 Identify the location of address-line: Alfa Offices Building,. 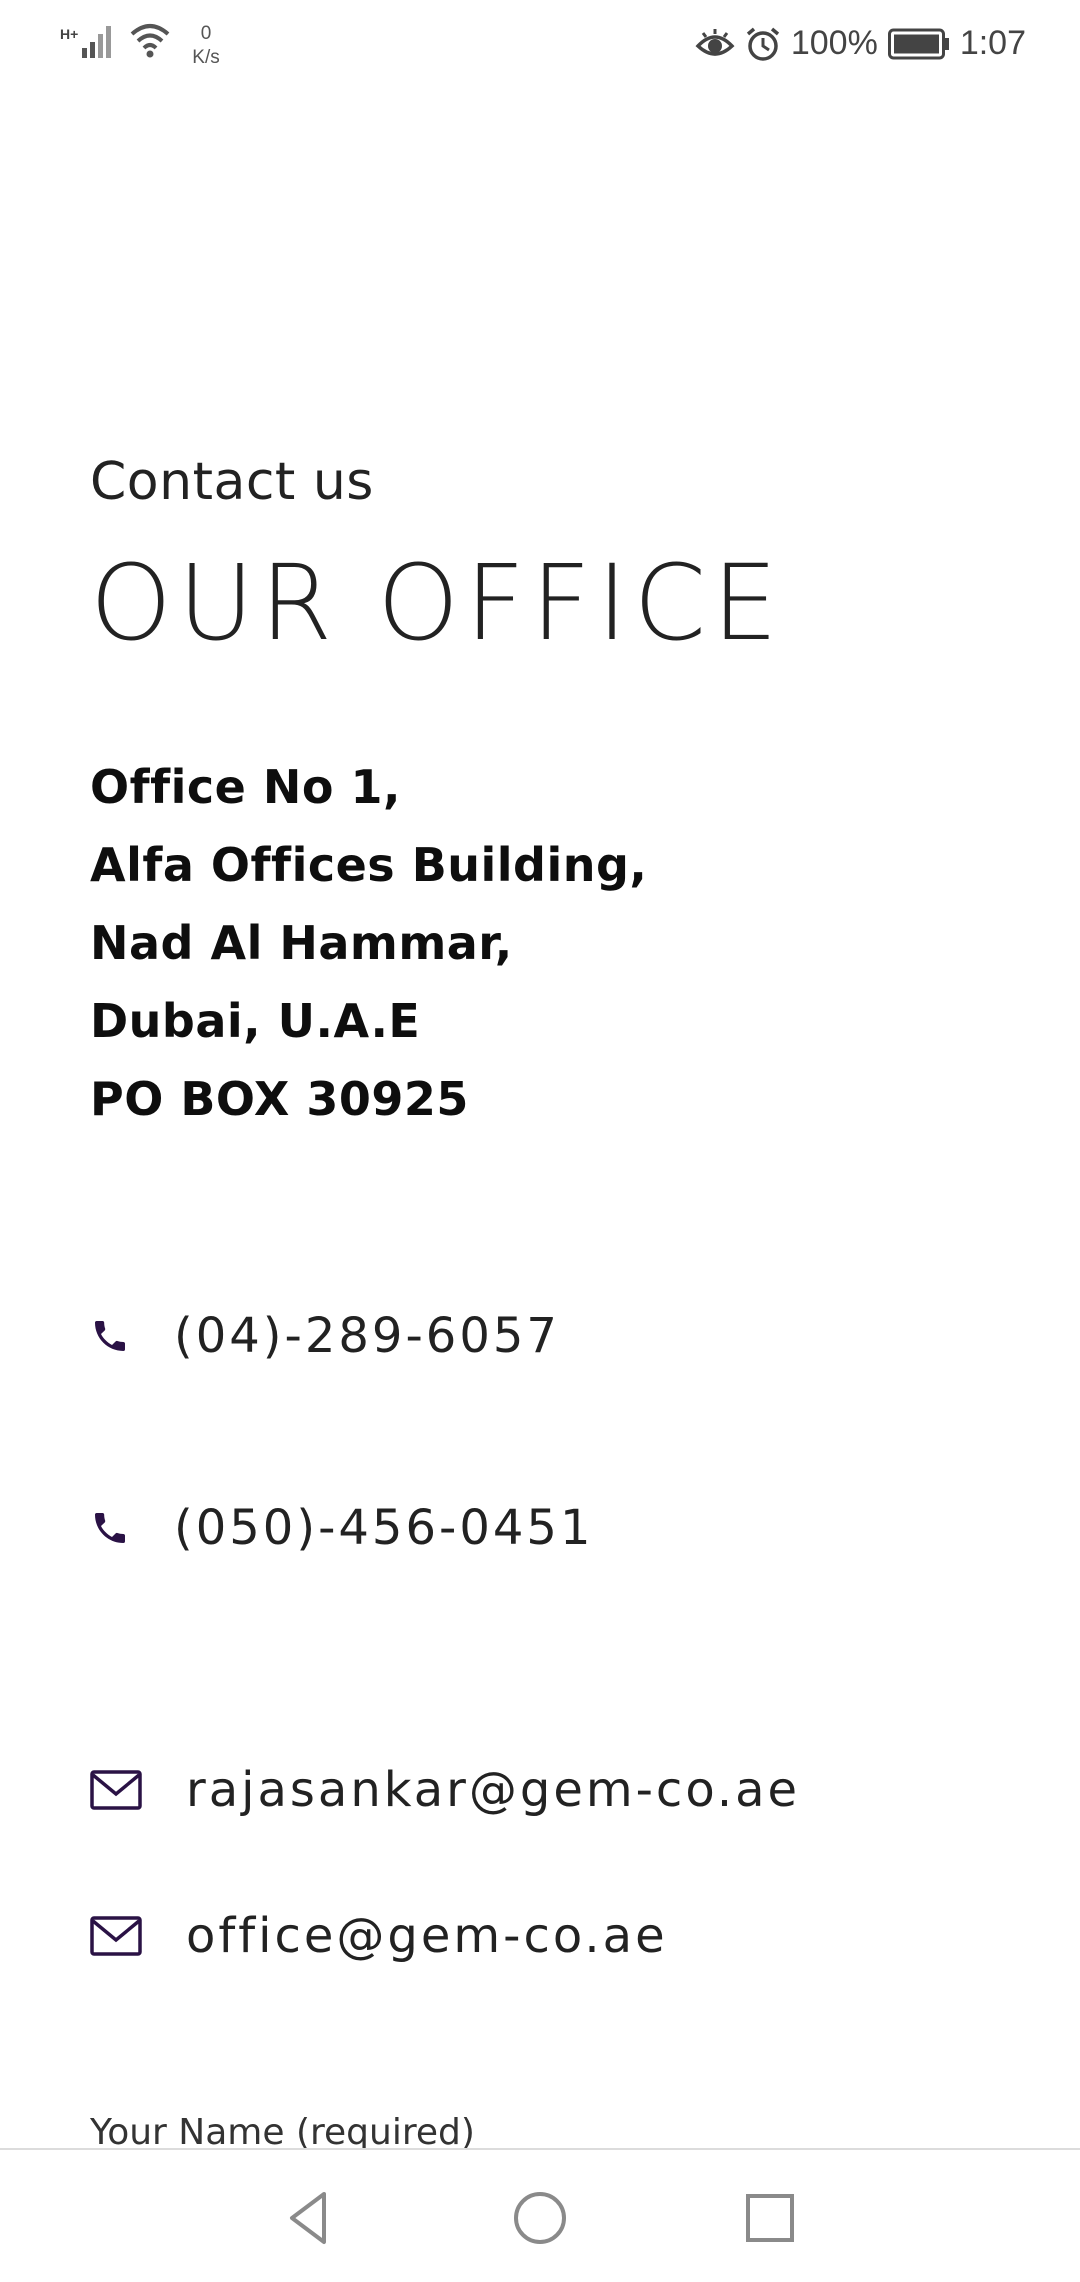
(369, 865).